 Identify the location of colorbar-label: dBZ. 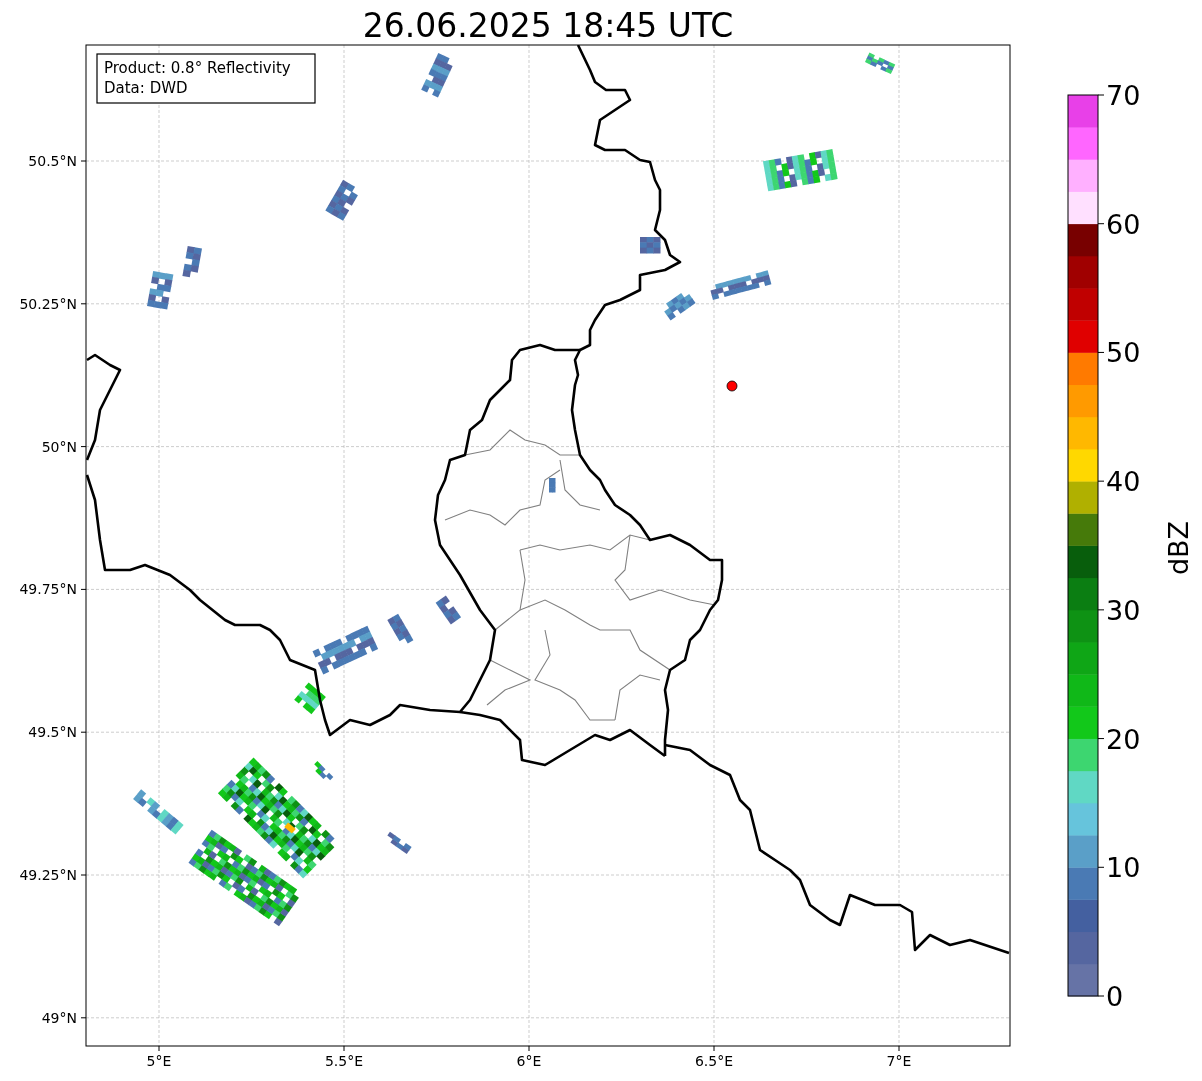
(1178, 548).